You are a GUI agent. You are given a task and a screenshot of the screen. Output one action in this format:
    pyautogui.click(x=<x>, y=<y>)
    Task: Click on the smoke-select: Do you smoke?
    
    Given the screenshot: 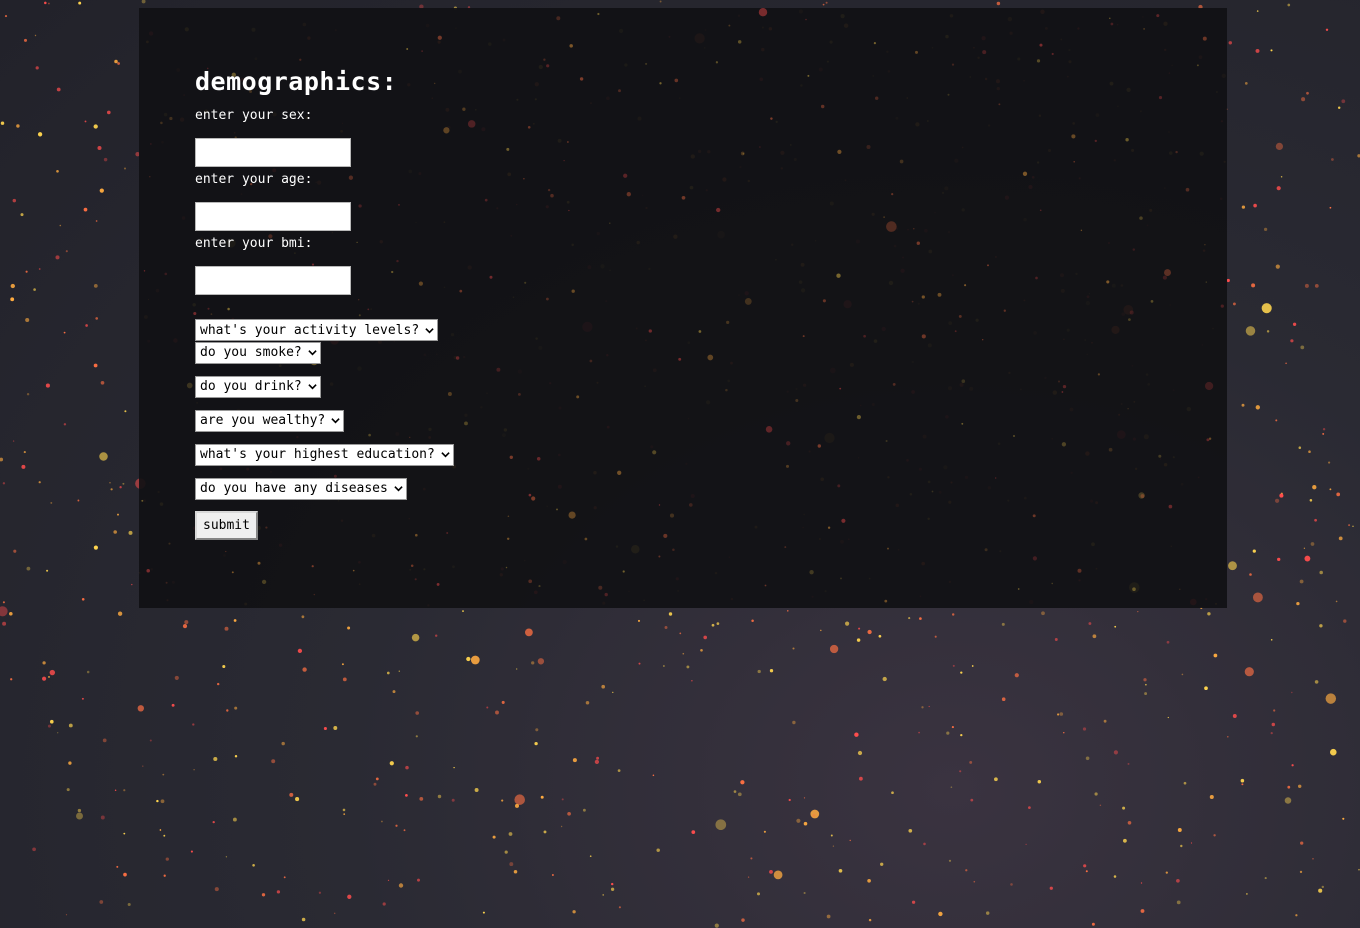 What is the action you would take?
    pyautogui.click(x=258, y=352)
    